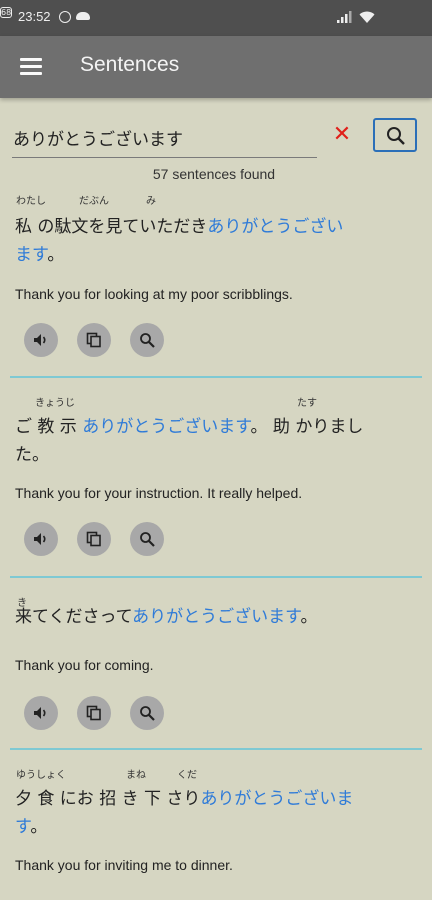  I want to click on japanese-sentence-cont: ます。, so click(40, 255).